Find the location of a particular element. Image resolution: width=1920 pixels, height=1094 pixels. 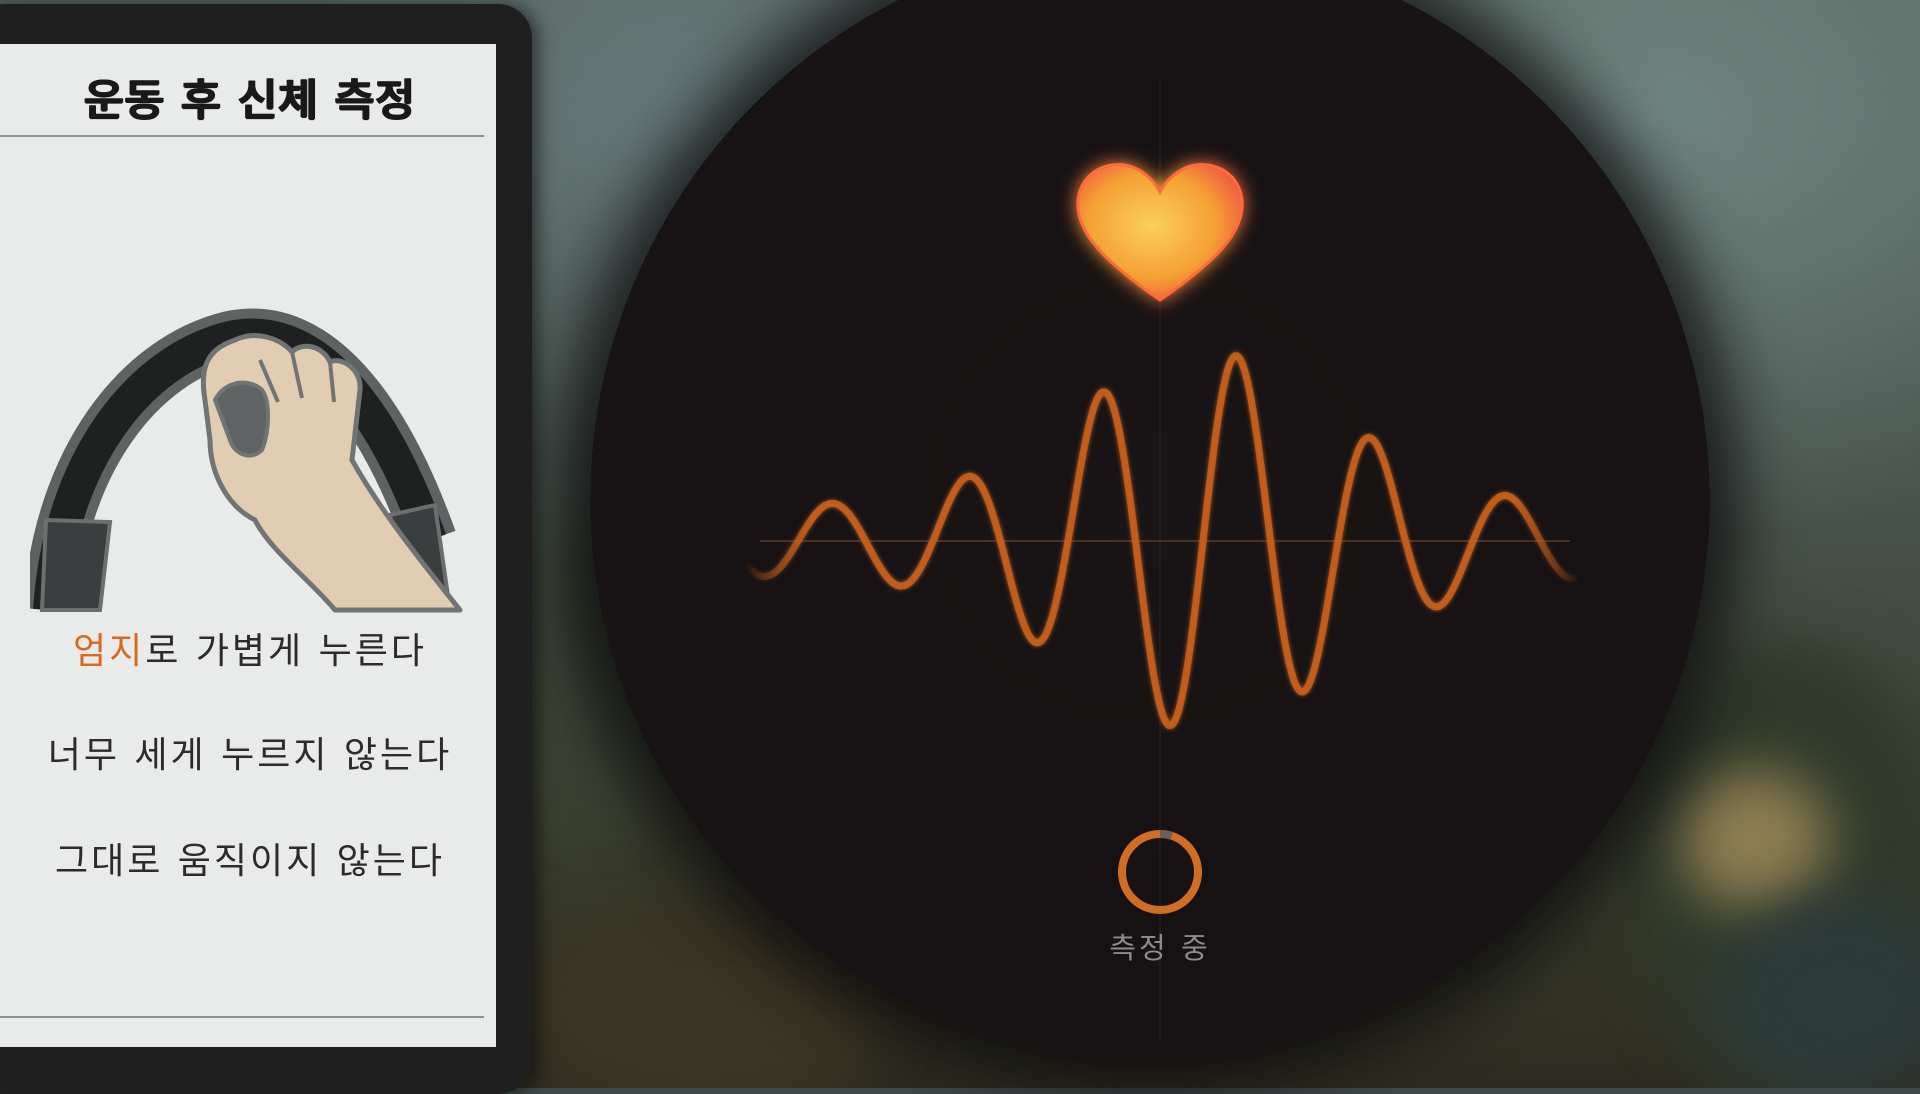

thumb-press-ring-con-icon is located at coordinates (246, 460).